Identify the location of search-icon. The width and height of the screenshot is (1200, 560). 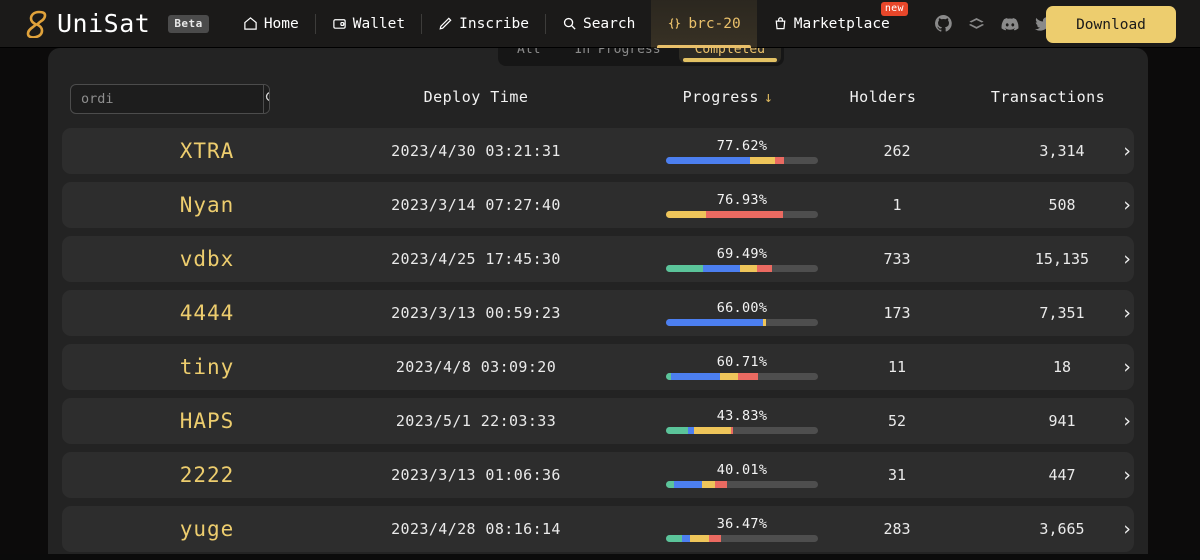
(569, 23).